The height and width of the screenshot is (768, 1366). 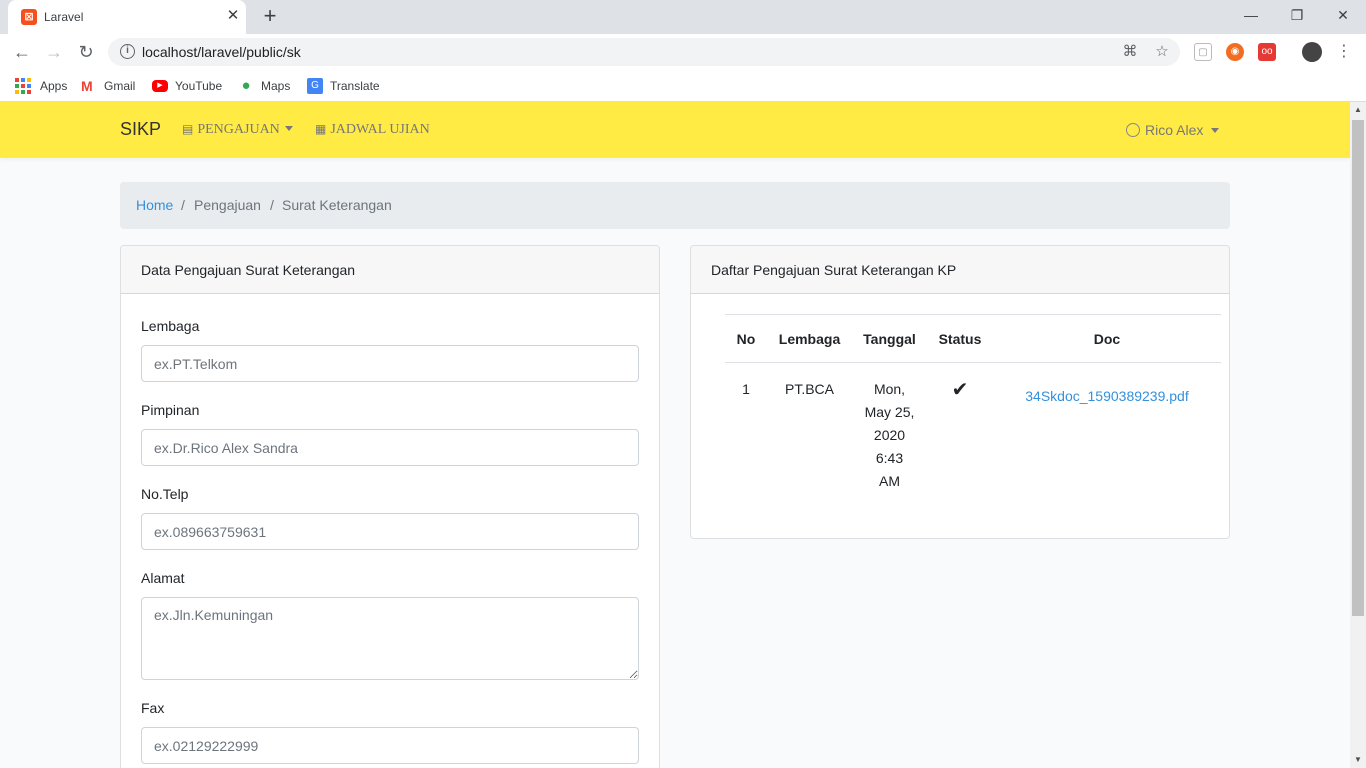 What do you see at coordinates (270, 16) in the screenshot?
I see `new-tab-button: +` at bounding box center [270, 16].